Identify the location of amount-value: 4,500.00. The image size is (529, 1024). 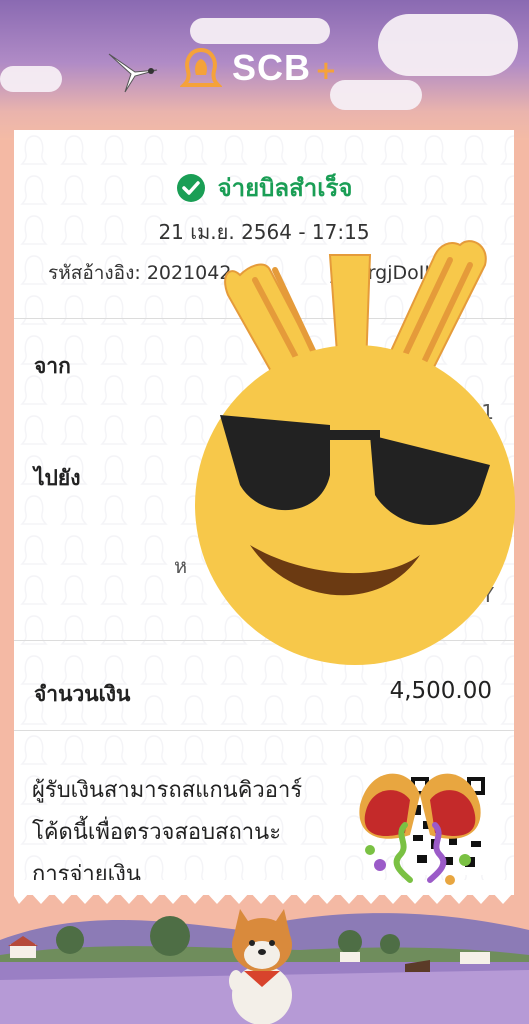
(440, 691).